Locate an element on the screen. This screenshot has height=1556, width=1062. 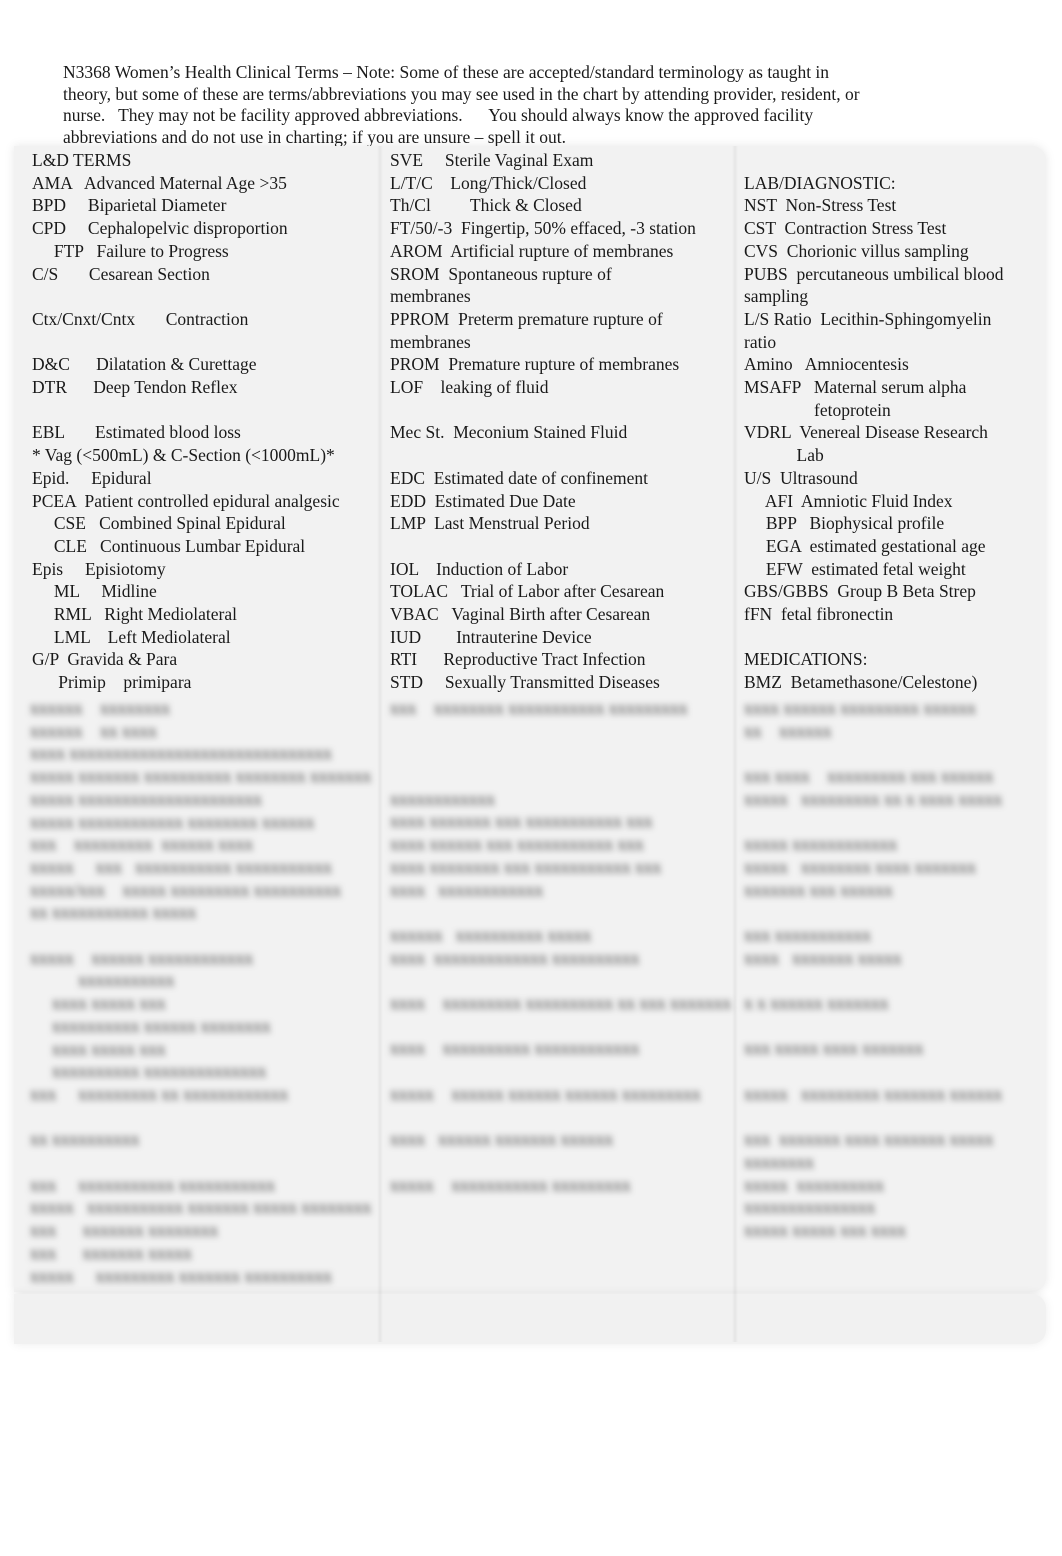
term-row: EDD Estimated Due Date is located at coordinates (483, 500).